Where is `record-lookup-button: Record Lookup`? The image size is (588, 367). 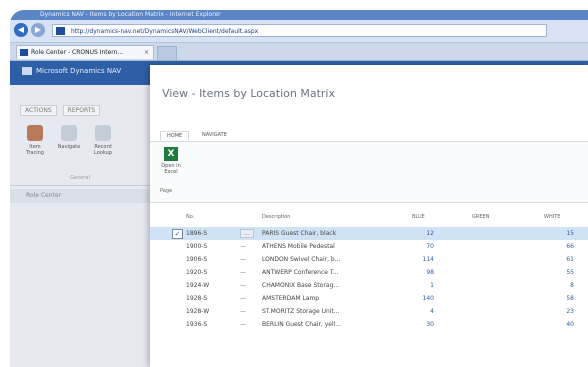
record-lookup-button: Record Lookup is located at coordinates (103, 140).